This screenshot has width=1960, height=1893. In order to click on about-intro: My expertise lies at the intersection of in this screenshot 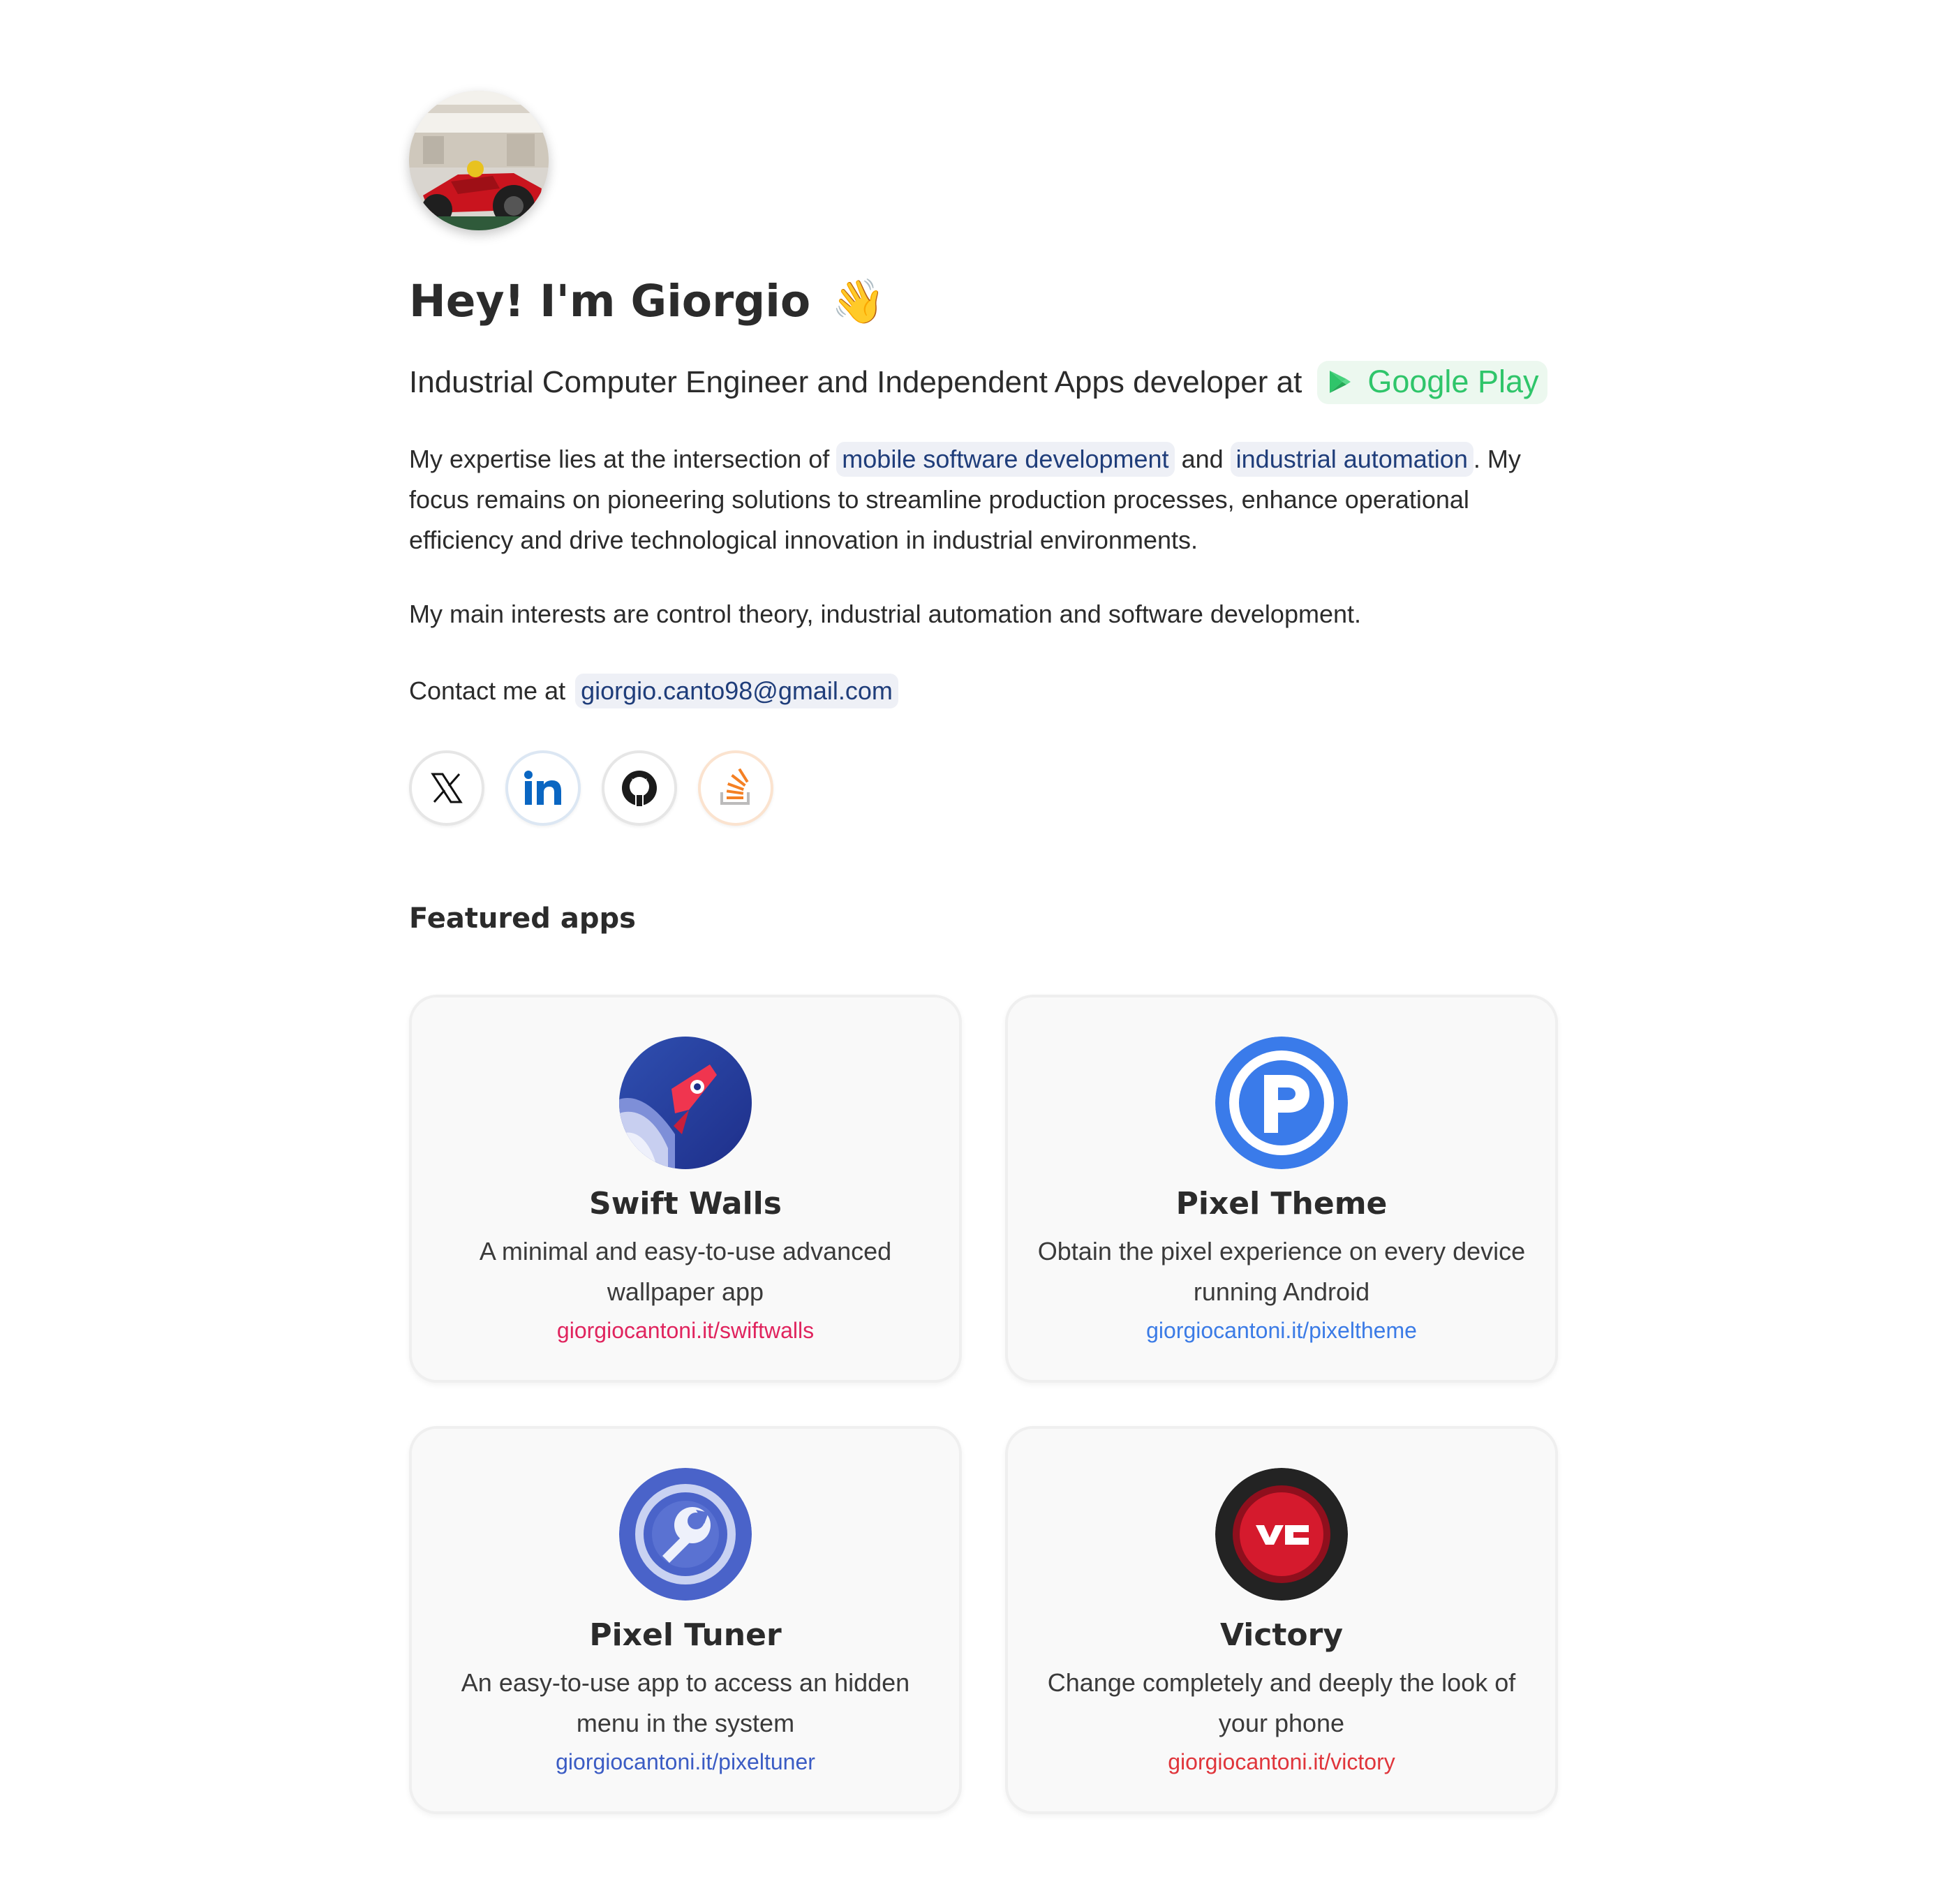, I will do `click(619, 459)`.